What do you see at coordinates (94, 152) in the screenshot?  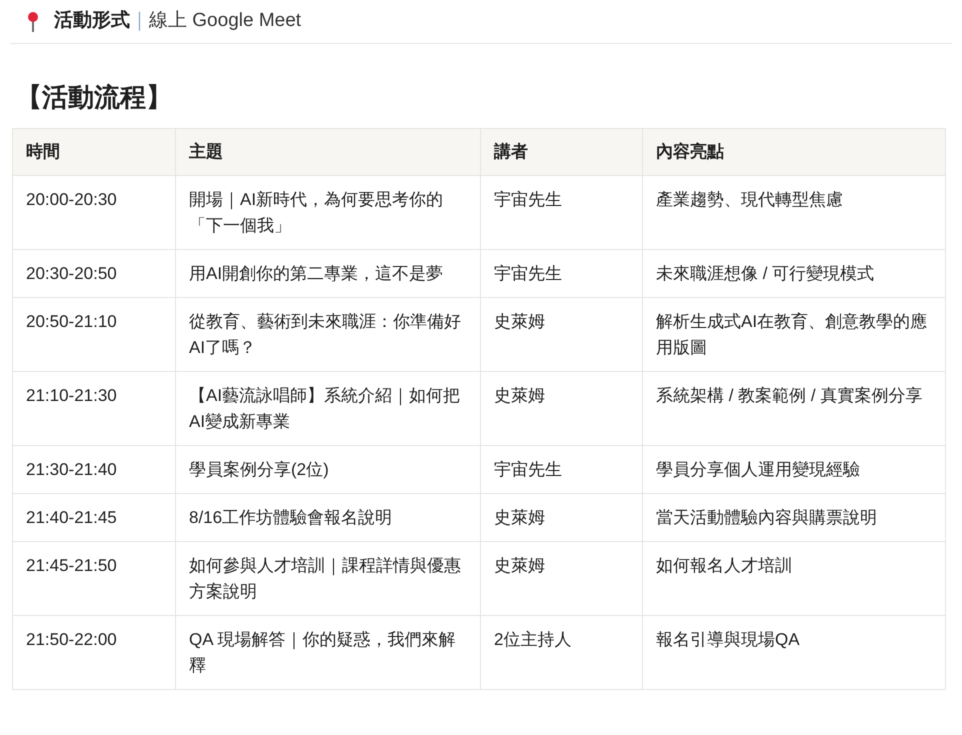 I see `column-header: 時間` at bounding box center [94, 152].